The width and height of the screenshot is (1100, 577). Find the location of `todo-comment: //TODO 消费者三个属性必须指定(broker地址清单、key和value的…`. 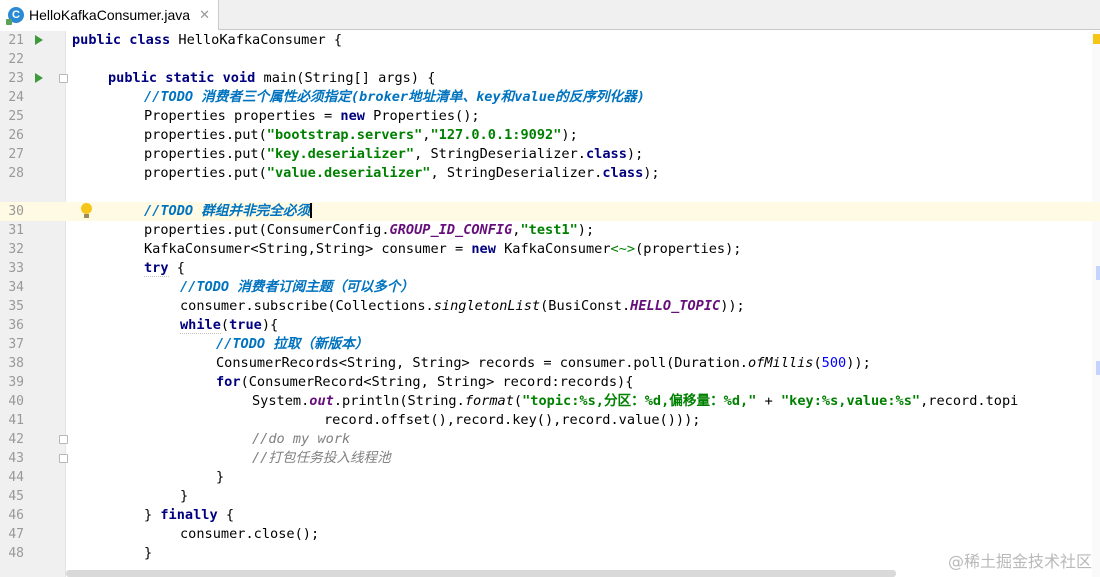

todo-comment: //TODO 消费者三个属性必须指定(broker地址清单、key和value的… is located at coordinates (394, 97).